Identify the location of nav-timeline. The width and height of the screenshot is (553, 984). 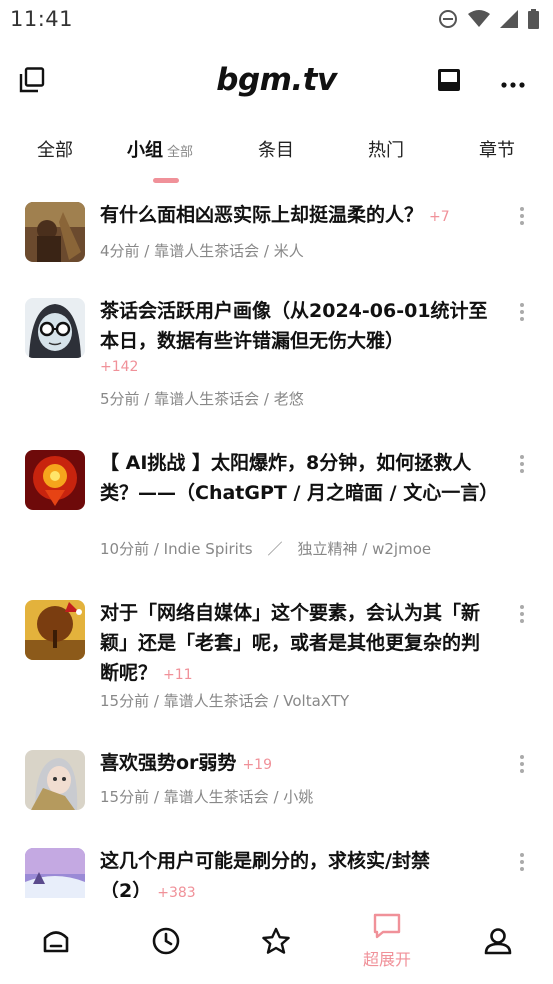
(166, 942).